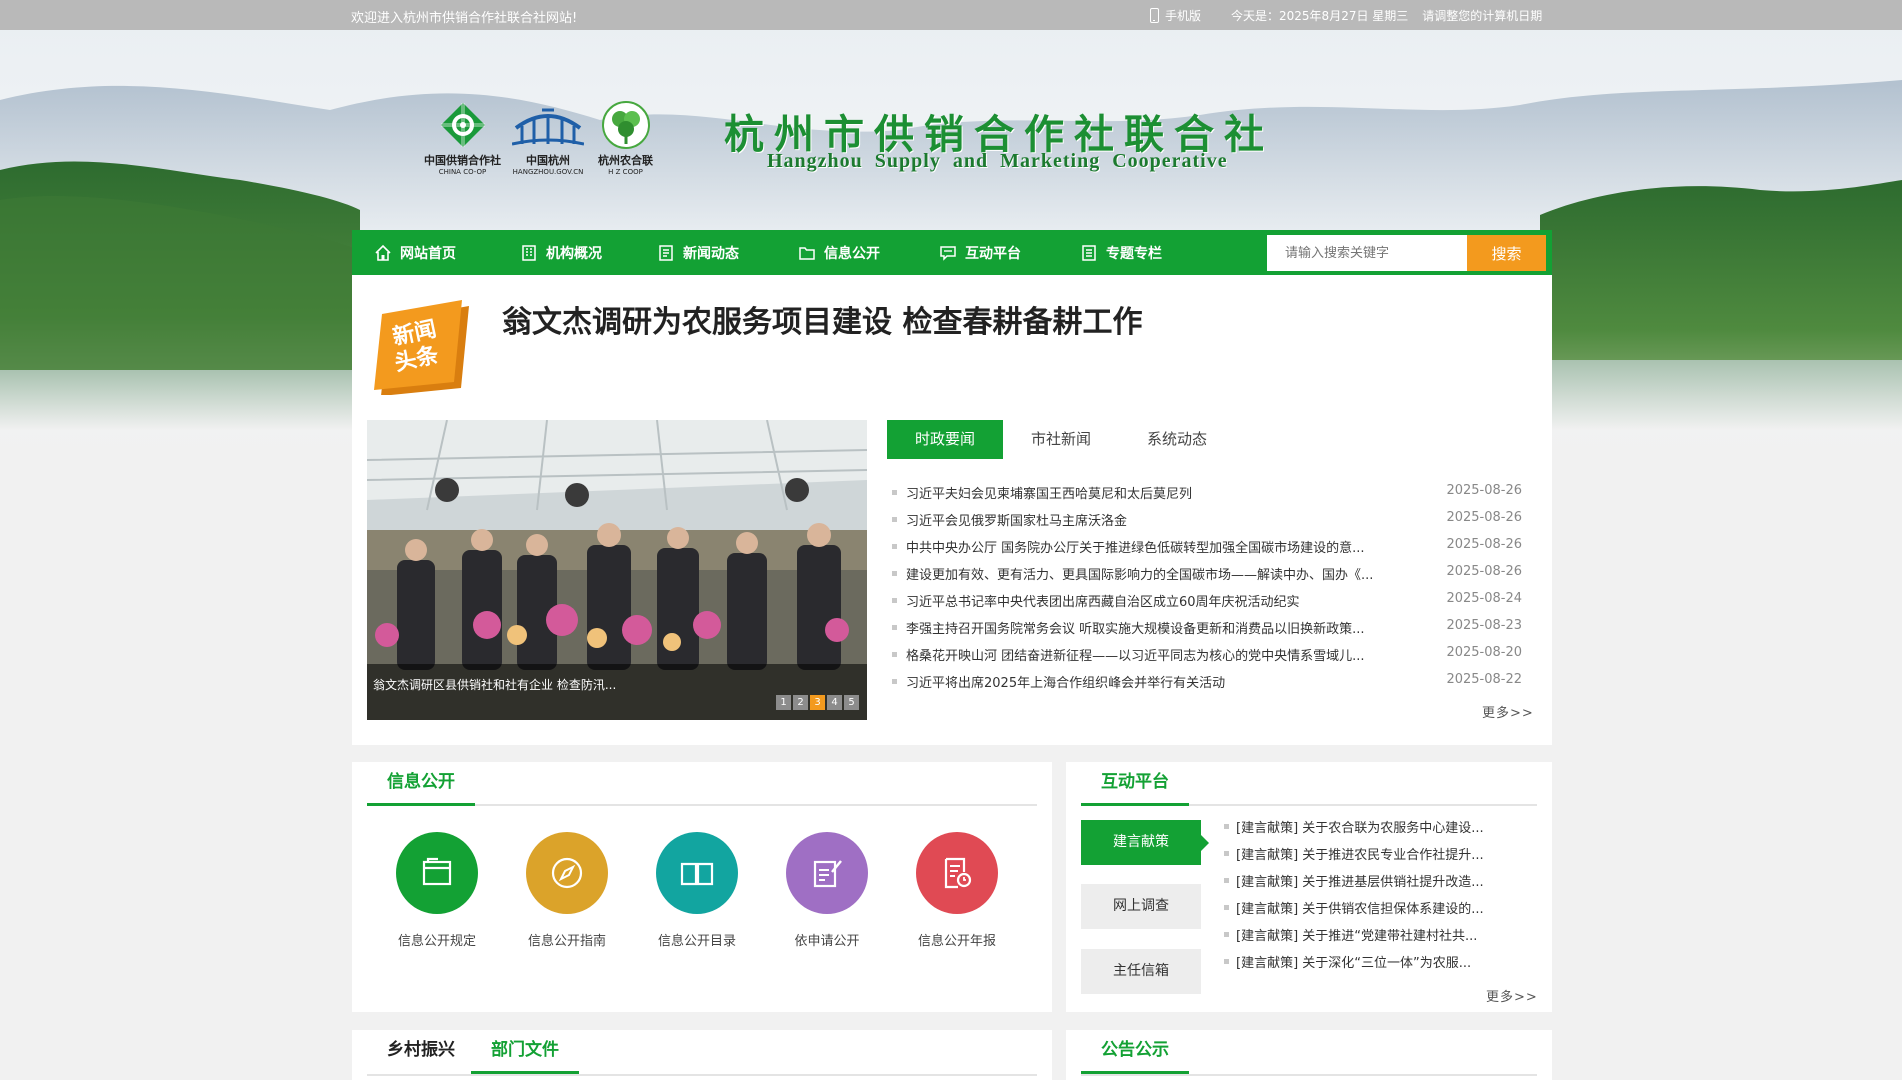 The height and width of the screenshot is (1080, 1902). I want to click on info-open-by-request: 依申请公开, so click(827, 890).